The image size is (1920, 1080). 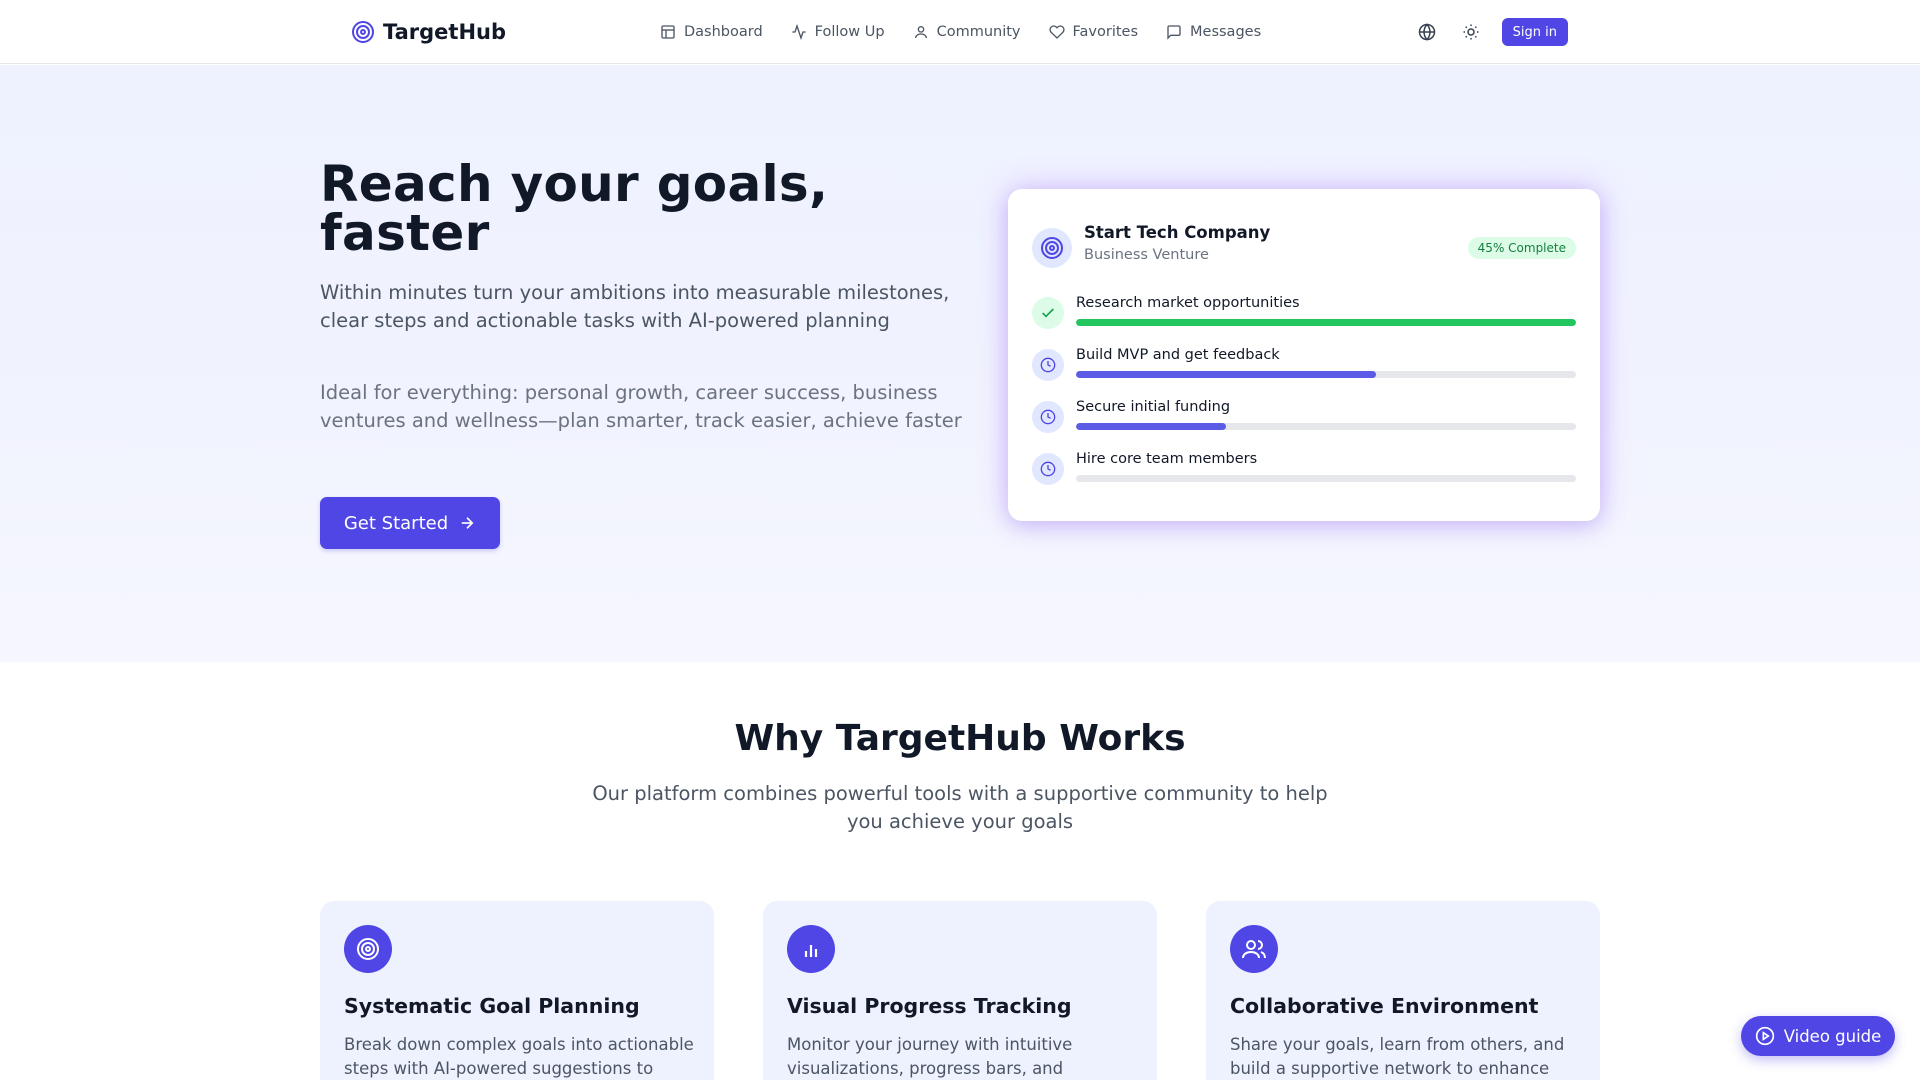 I want to click on check-icon, so click(x=1048, y=313).